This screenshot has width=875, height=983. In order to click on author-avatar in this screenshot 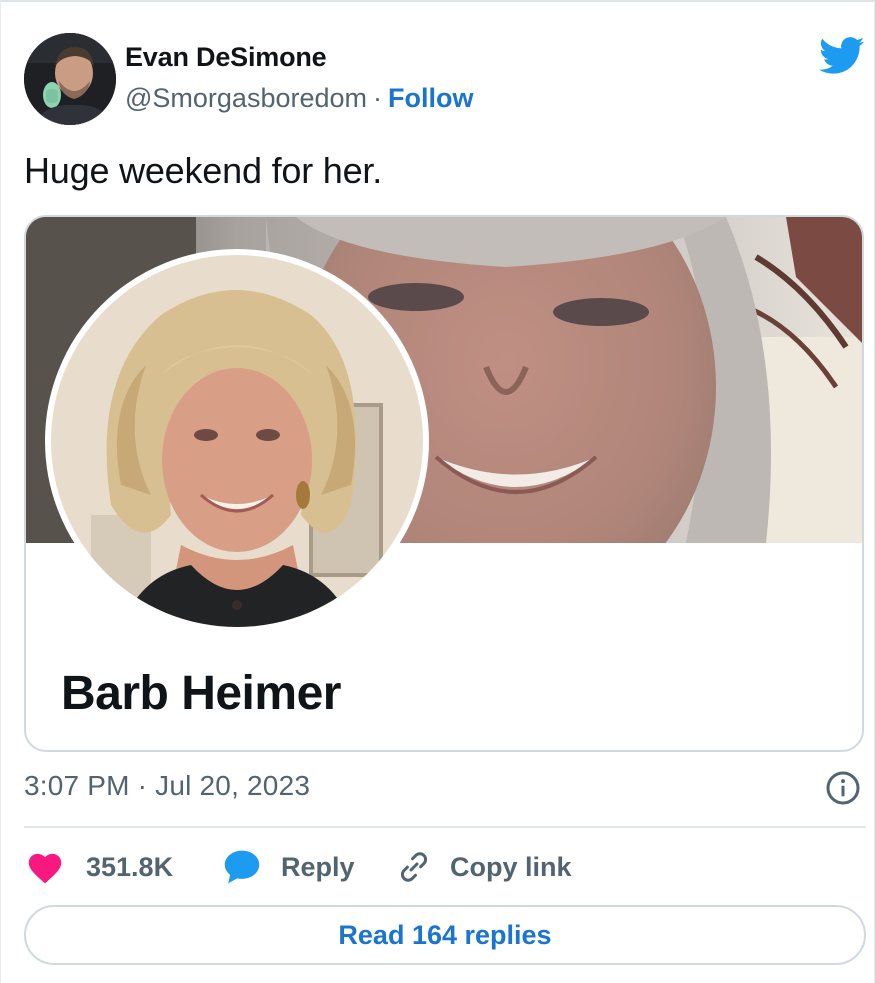, I will do `click(70, 79)`.